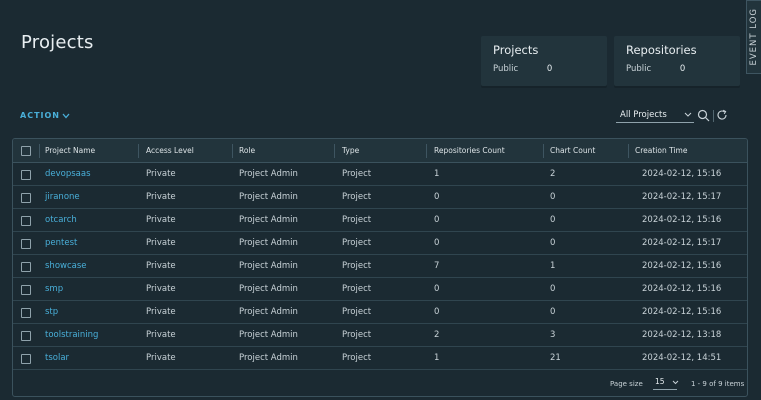  What do you see at coordinates (26, 151) in the screenshot?
I see `select-all-checkbox` at bounding box center [26, 151].